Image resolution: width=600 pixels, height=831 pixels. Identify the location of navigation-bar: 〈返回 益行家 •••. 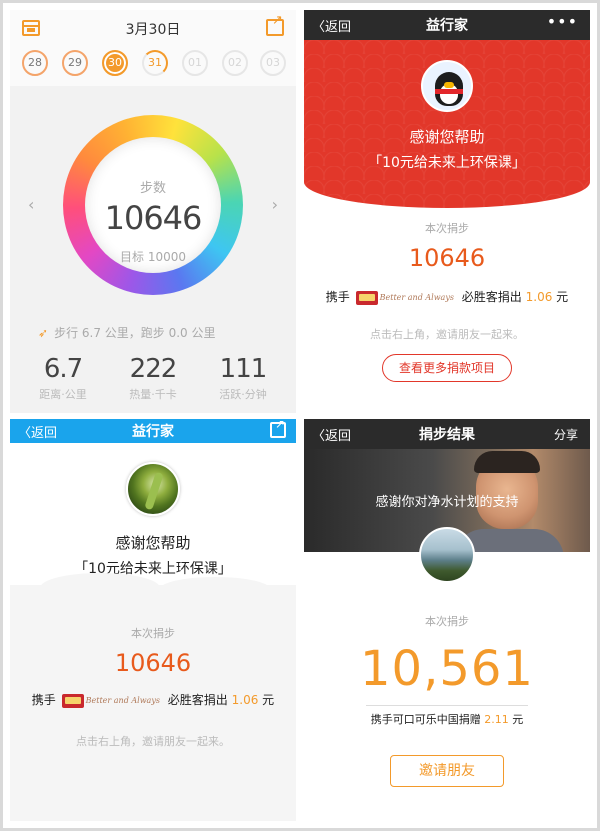
(447, 25).